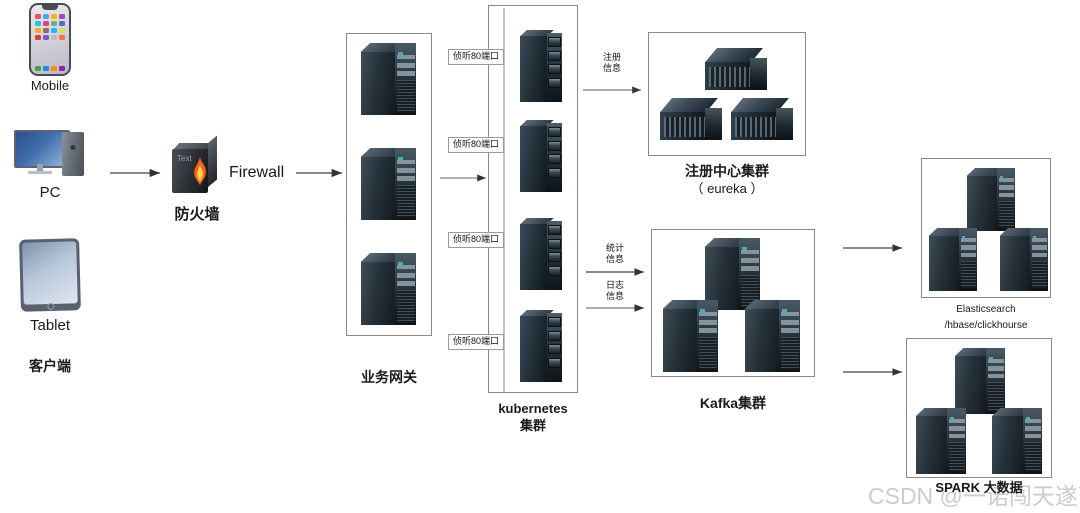 This screenshot has width=1080, height=513. Describe the element at coordinates (50, 192) in the screenshot. I see `pc-label: PC` at that location.